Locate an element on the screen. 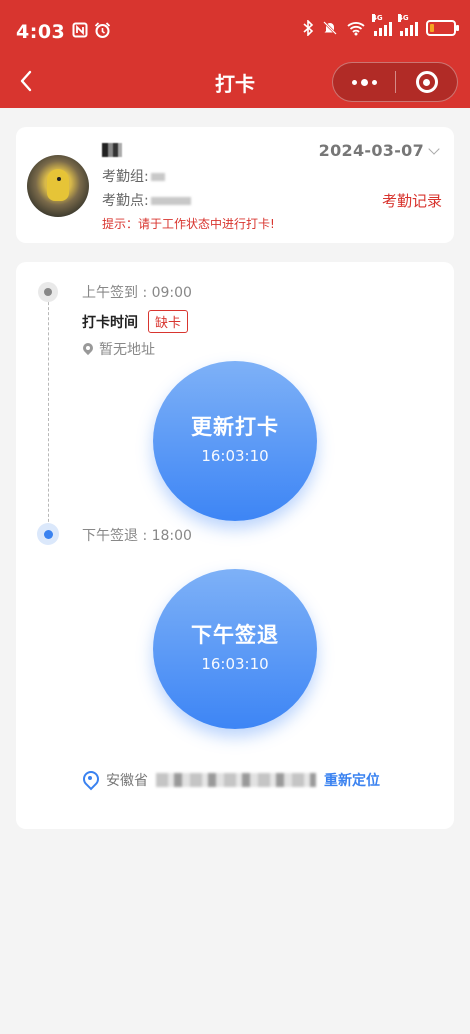  app-header: 4:03 4G 4G 打卡 is located at coordinates (235, 54).